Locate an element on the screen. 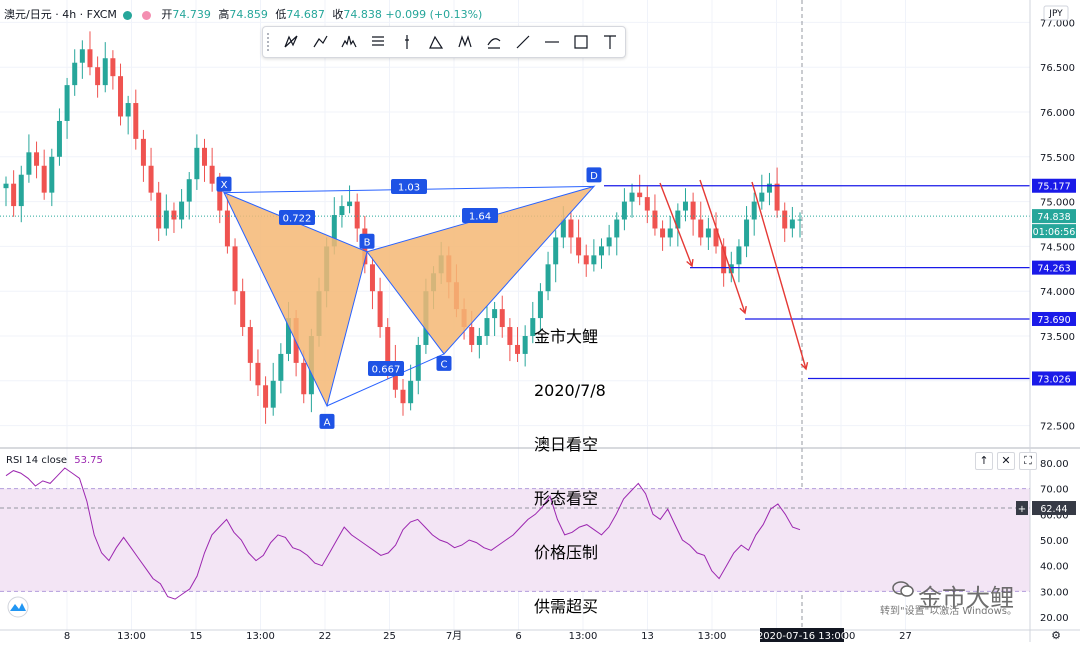 This screenshot has height=652, width=1080. xabcd-pattern-icon is located at coordinates (291, 42).